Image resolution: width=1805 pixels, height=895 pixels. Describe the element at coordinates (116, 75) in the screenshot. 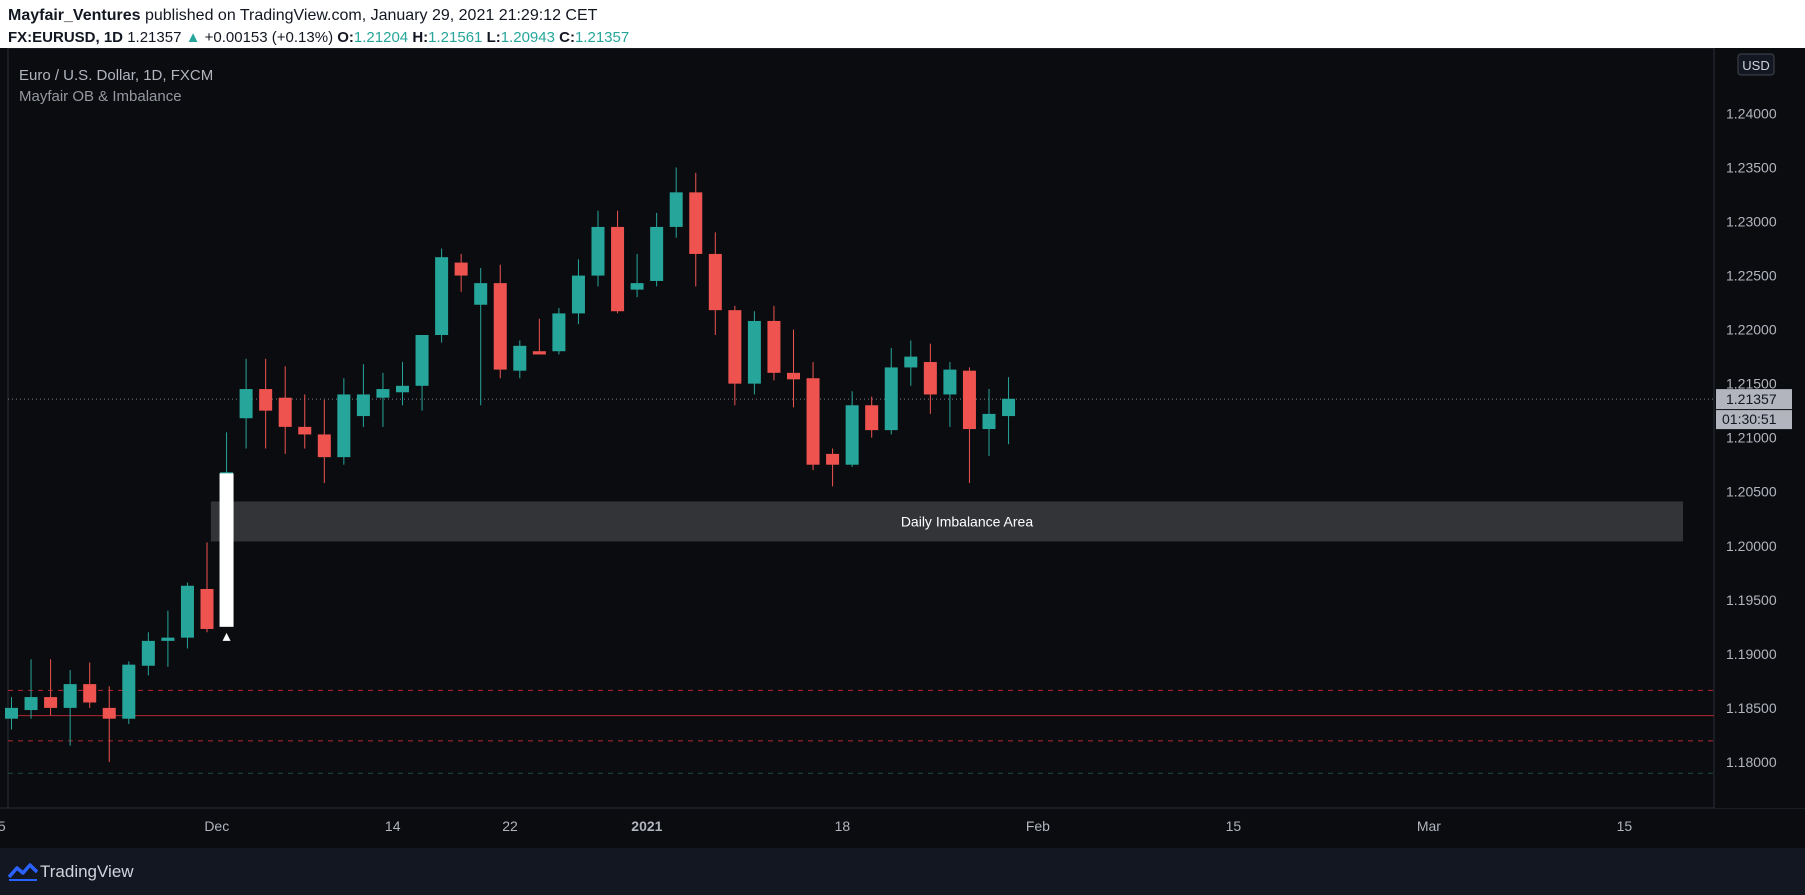

I see `chart-title: Euro / U.S. Dollar, 1D, FXCM` at that location.